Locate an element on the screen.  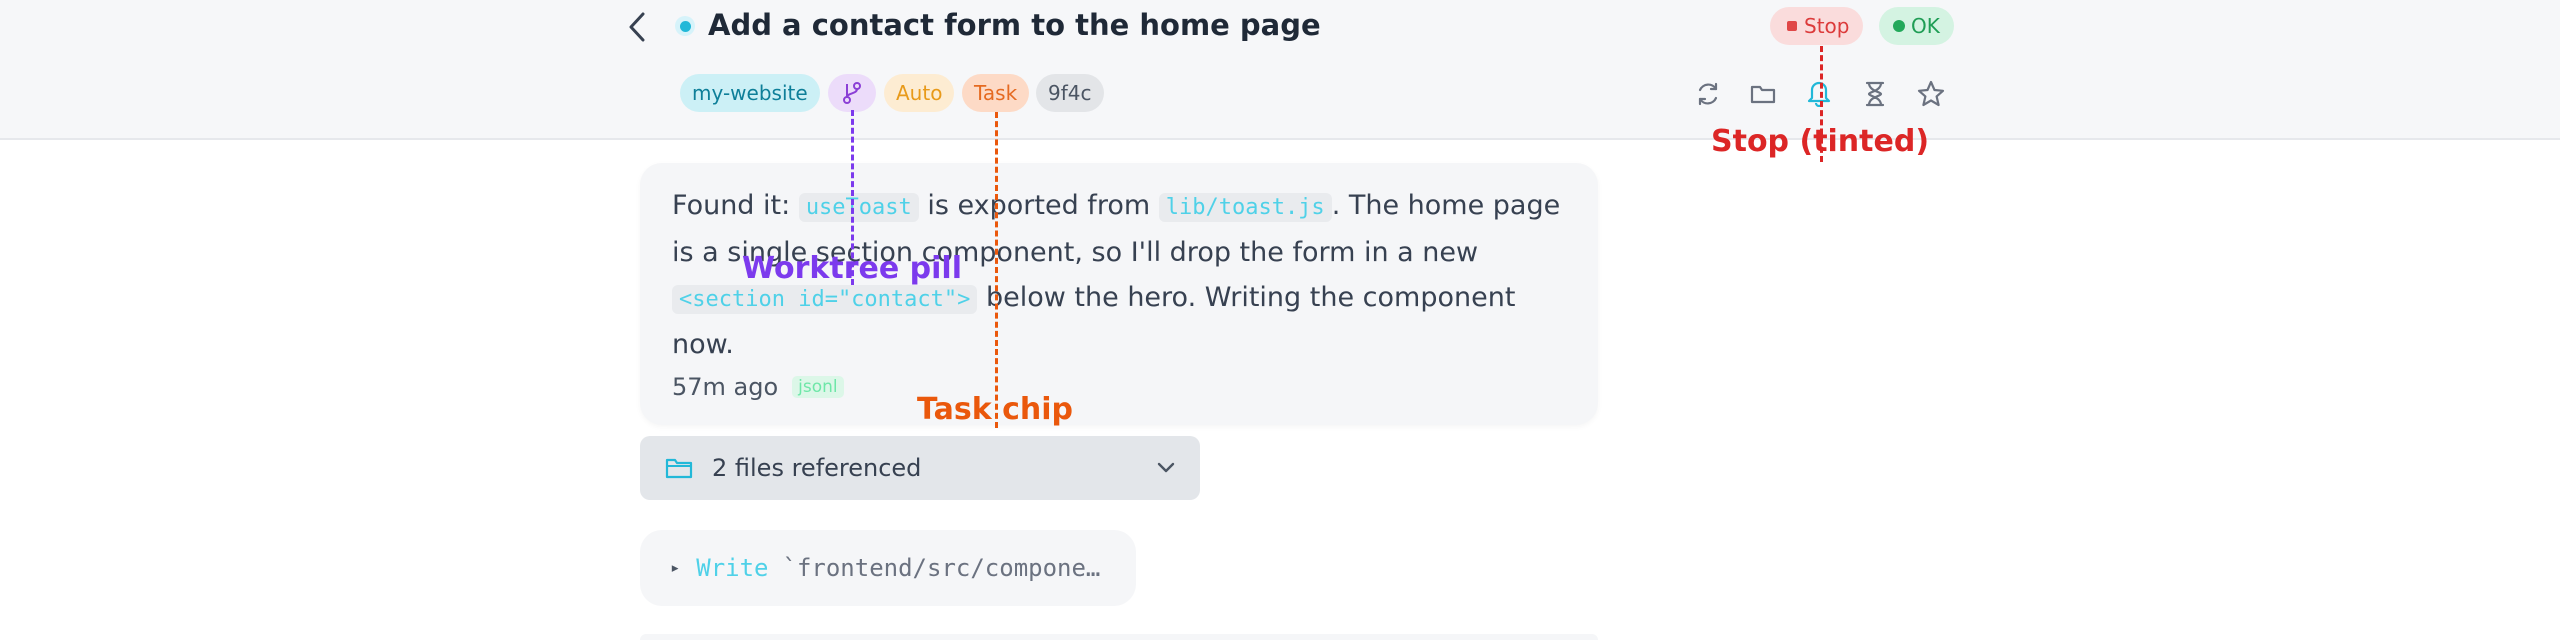
stop-square-icon is located at coordinates (1792, 26).